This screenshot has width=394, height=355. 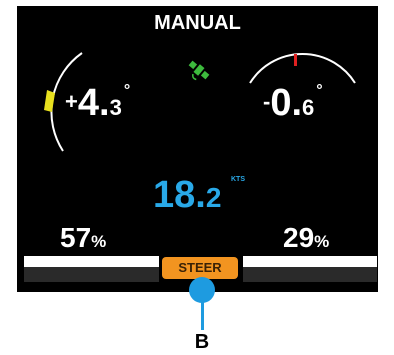 What do you see at coordinates (91, 269) in the screenshot?
I see `left-percent-bar` at bounding box center [91, 269].